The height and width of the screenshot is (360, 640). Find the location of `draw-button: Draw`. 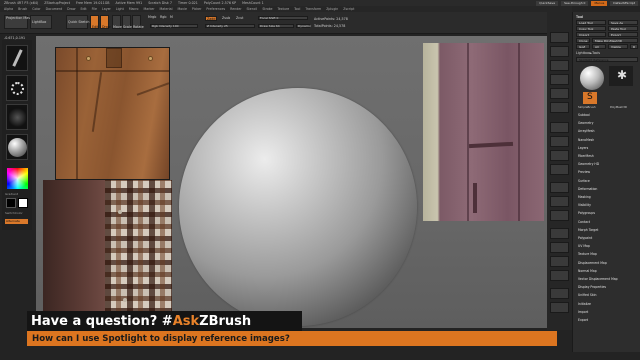

draw-button: Draw is located at coordinates (105, 22).